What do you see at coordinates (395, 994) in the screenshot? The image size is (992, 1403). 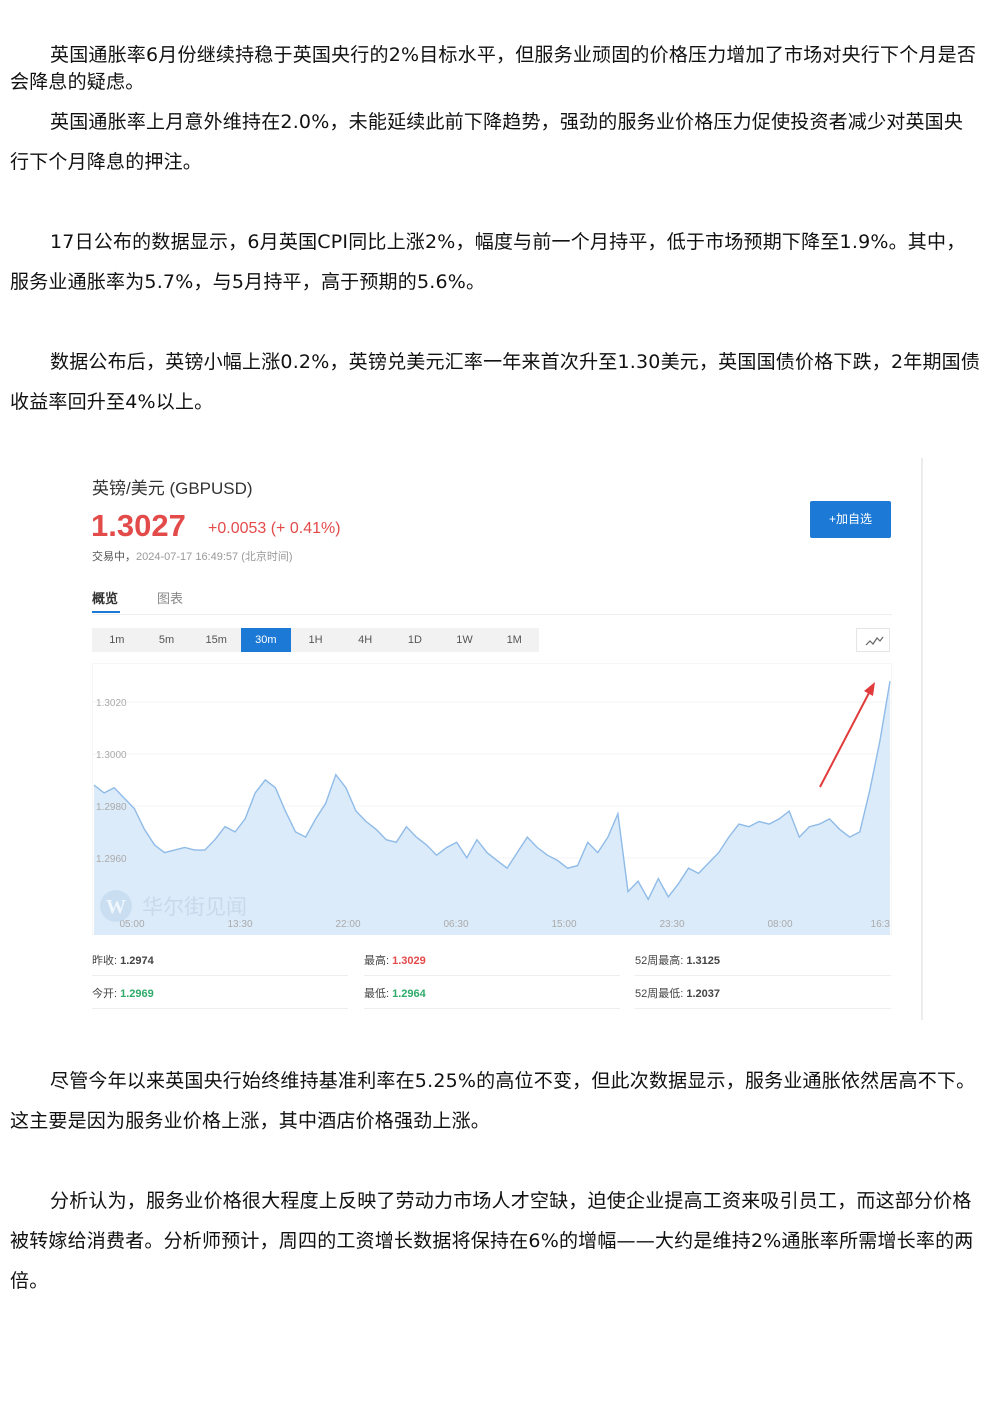 I see `stat-low: 最低: 1.2964` at bounding box center [395, 994].